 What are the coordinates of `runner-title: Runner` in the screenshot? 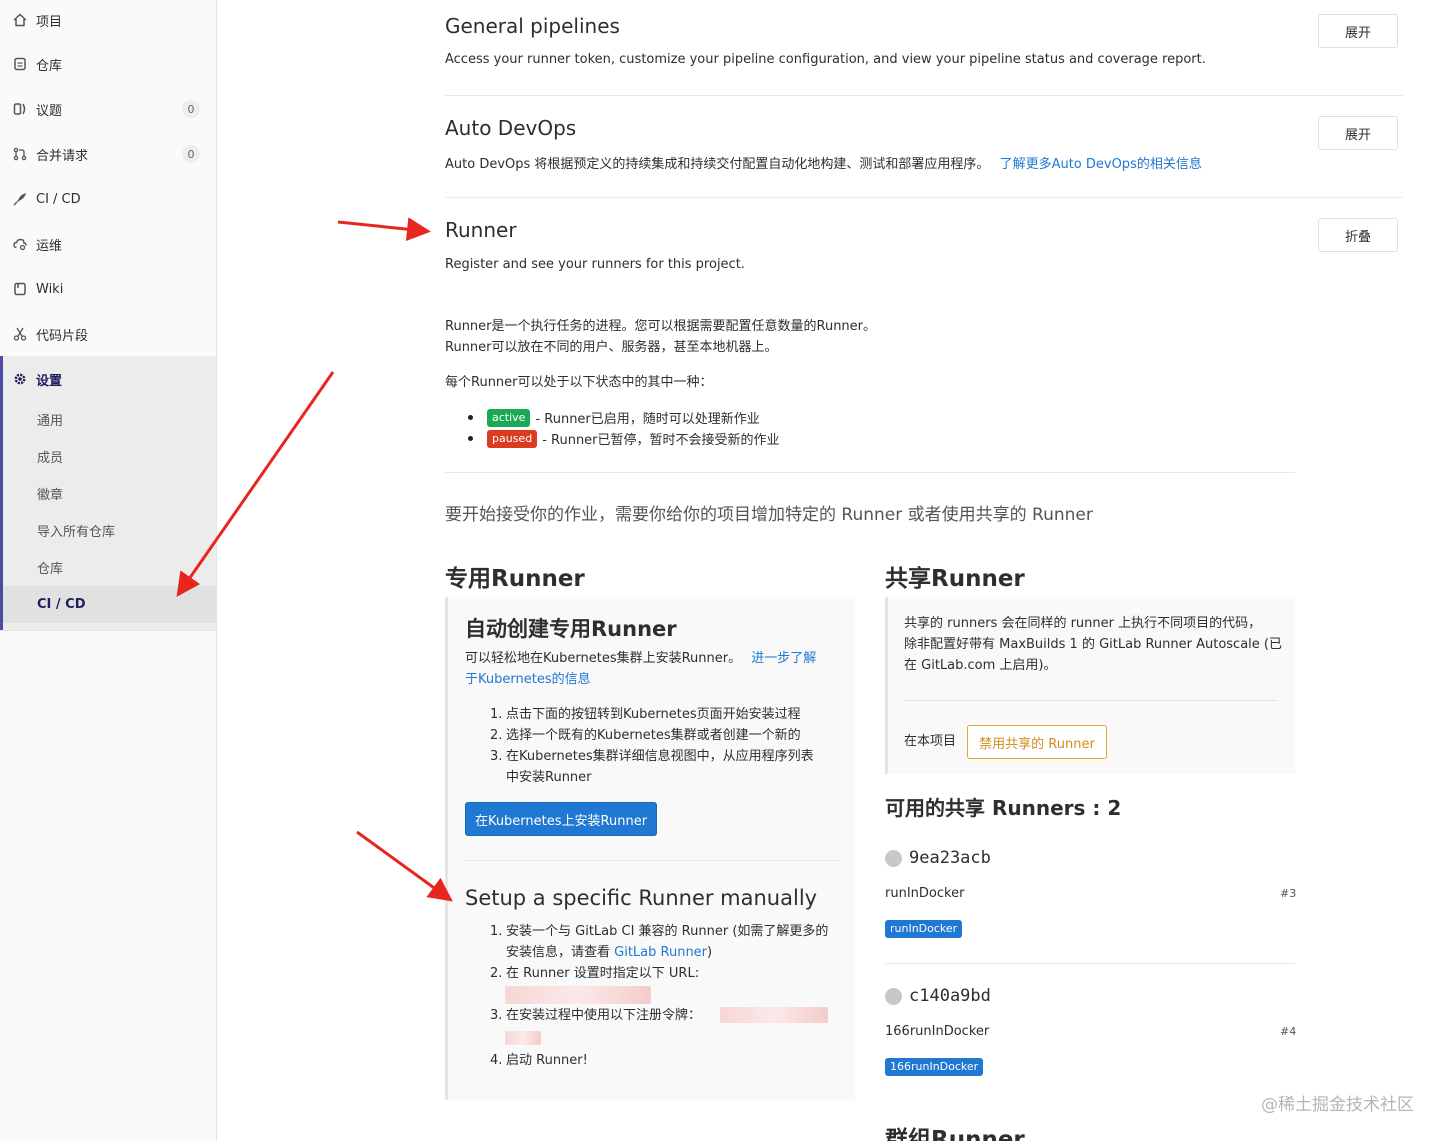 It's located at (481, 230).